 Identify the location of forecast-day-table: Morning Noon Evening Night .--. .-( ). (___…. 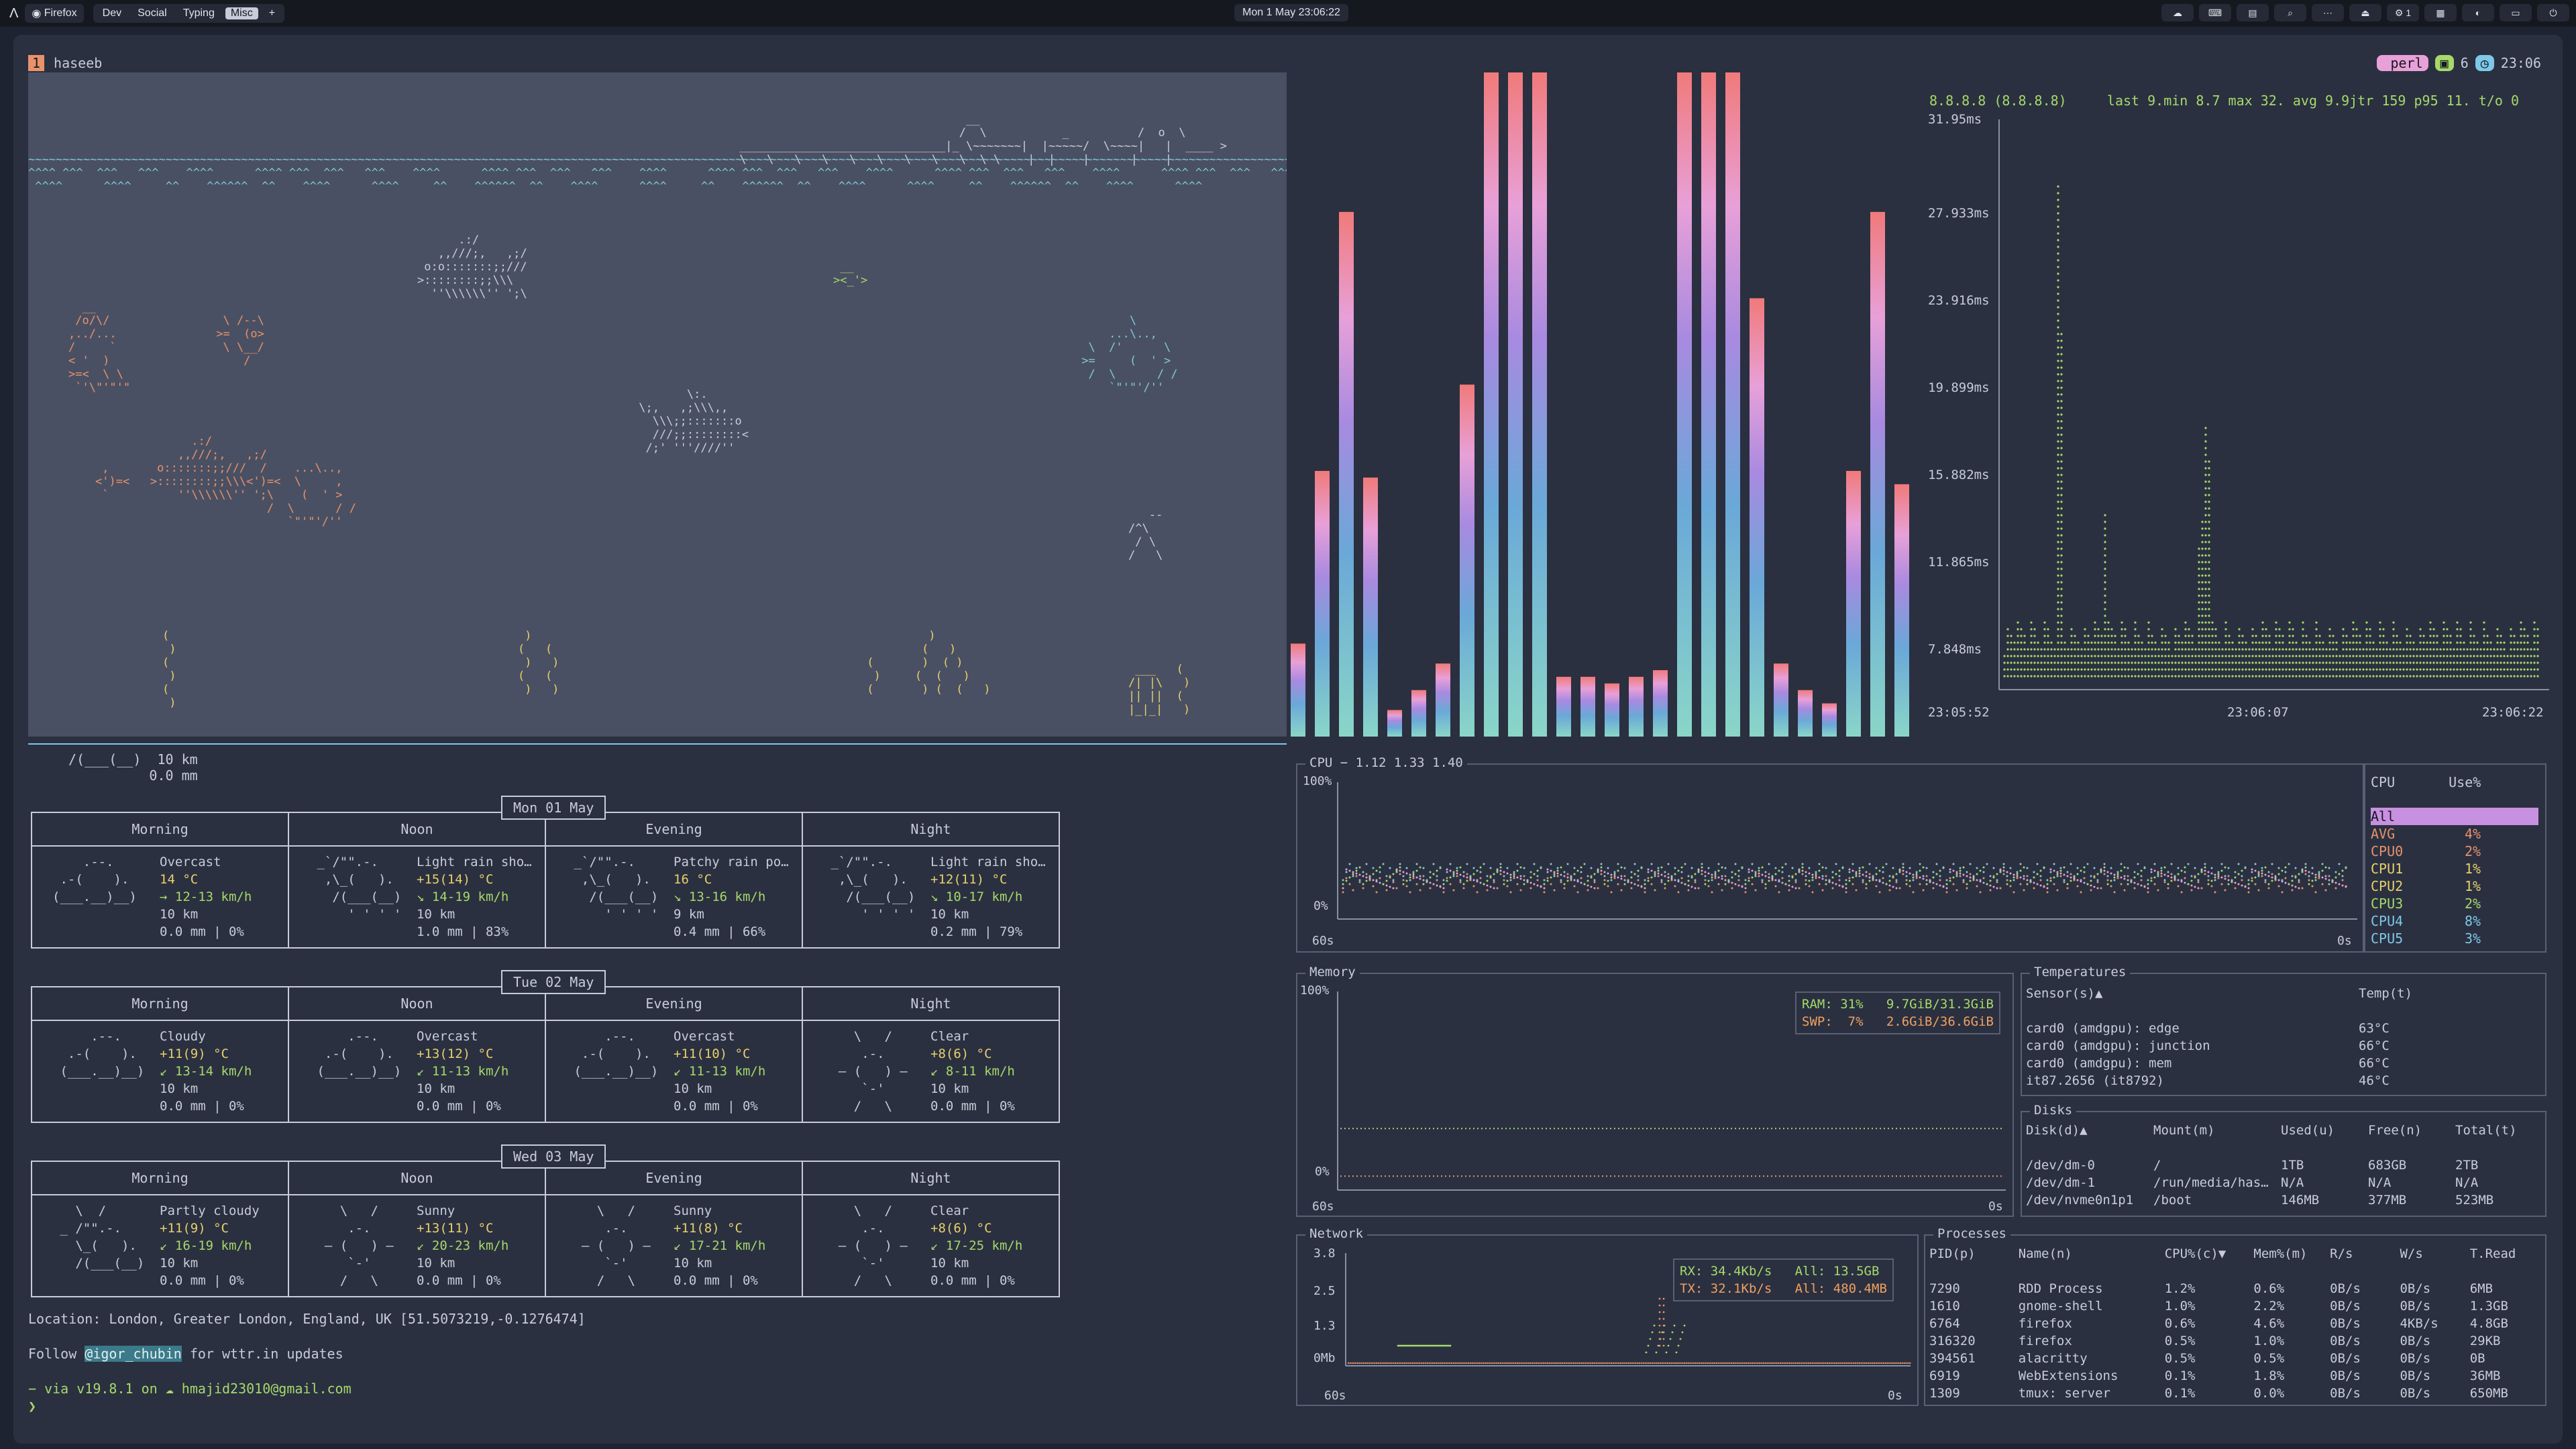
(545, 1054).